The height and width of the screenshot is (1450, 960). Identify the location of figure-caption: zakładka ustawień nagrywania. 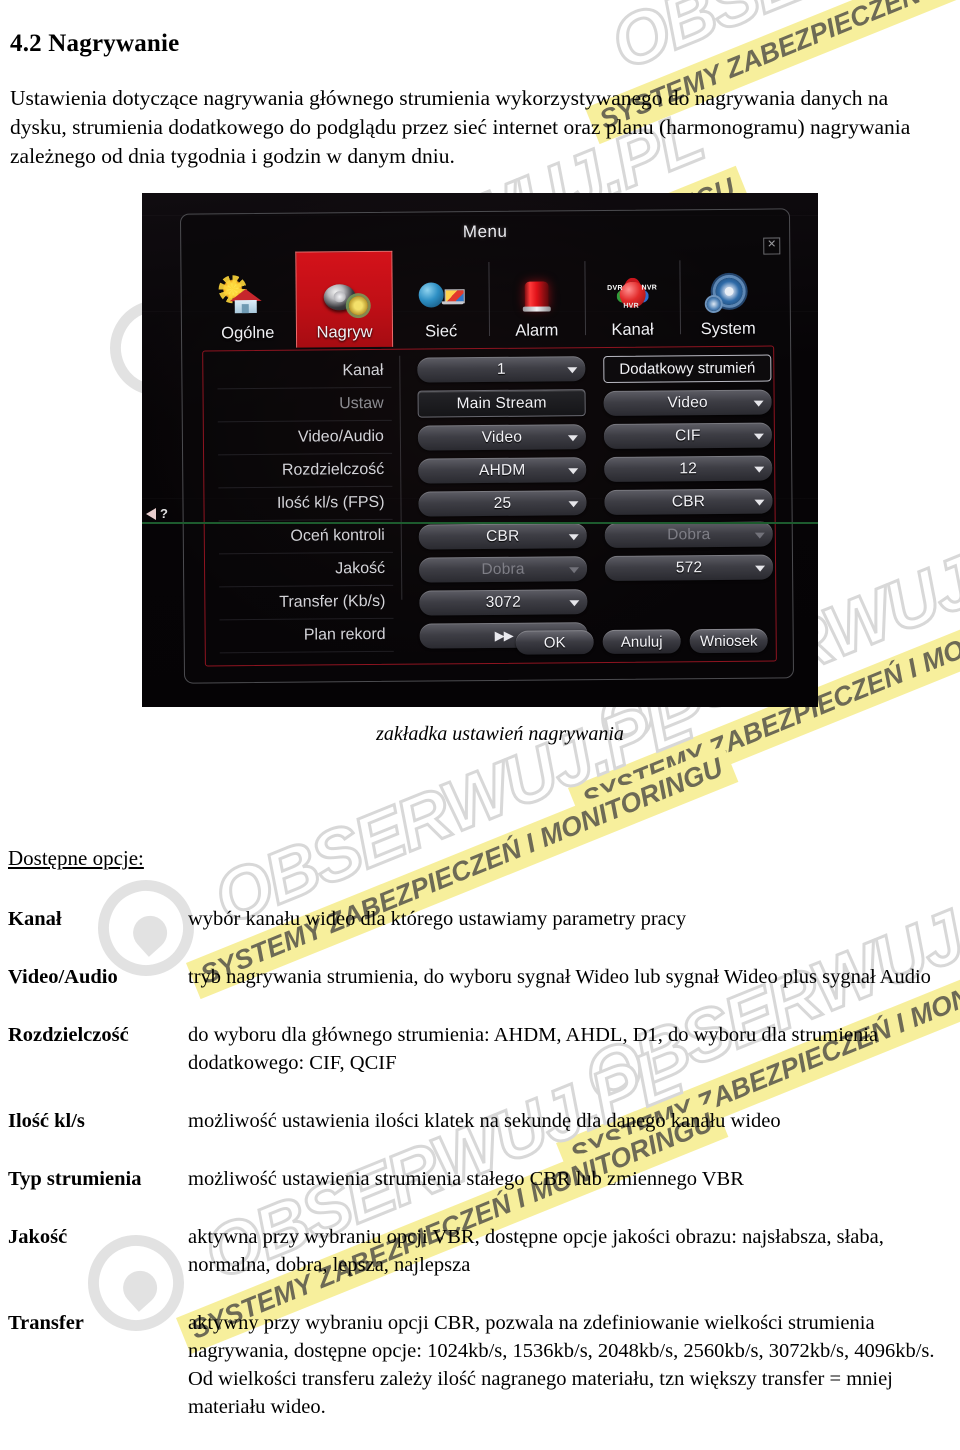
(500, 734).